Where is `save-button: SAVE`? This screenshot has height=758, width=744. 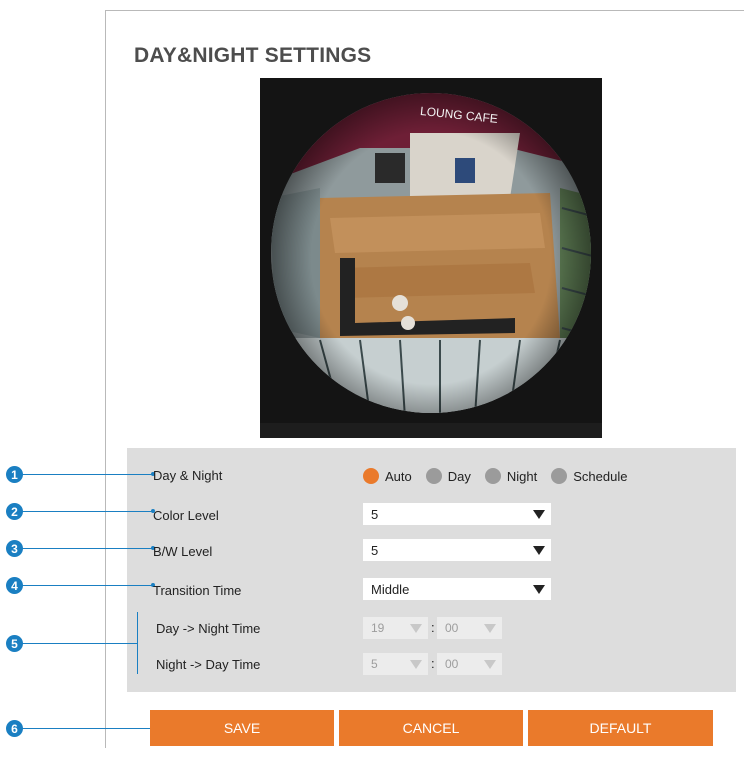
save-button: SAVE is located at coordinates (242, 728).